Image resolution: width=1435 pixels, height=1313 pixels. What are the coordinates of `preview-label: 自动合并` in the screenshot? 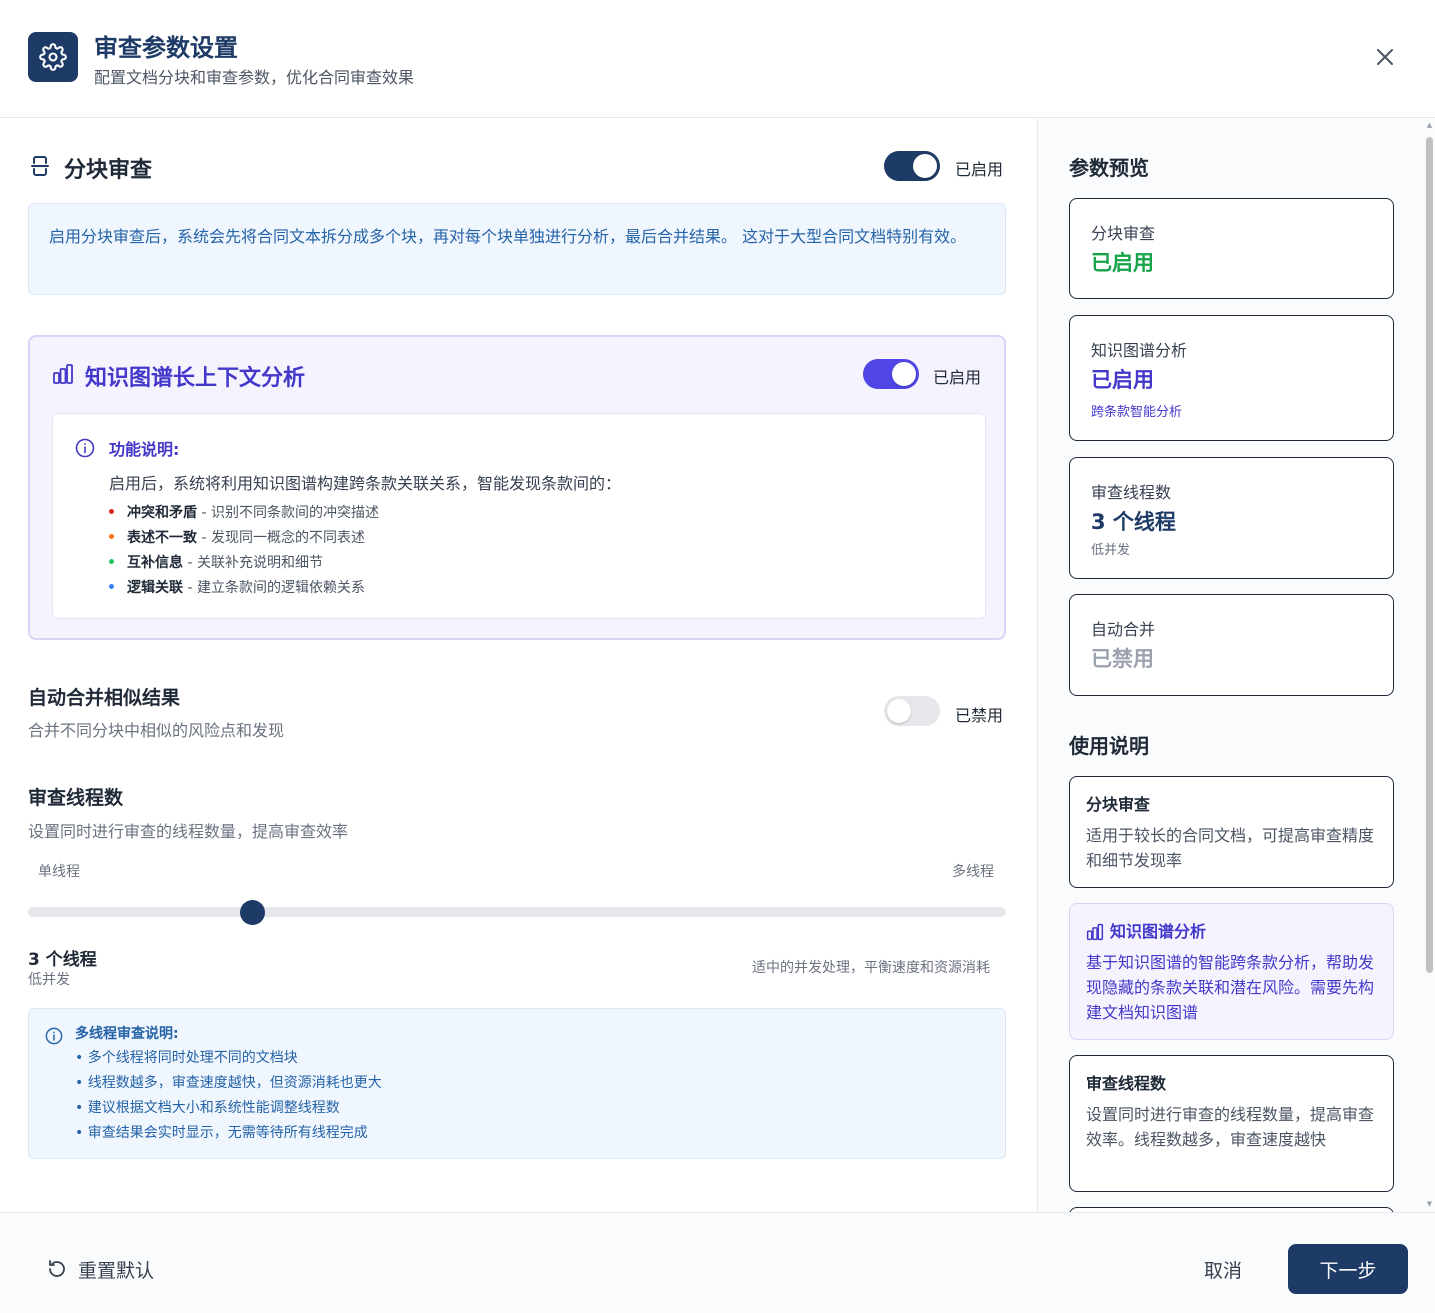 It's located at (1123, 629).